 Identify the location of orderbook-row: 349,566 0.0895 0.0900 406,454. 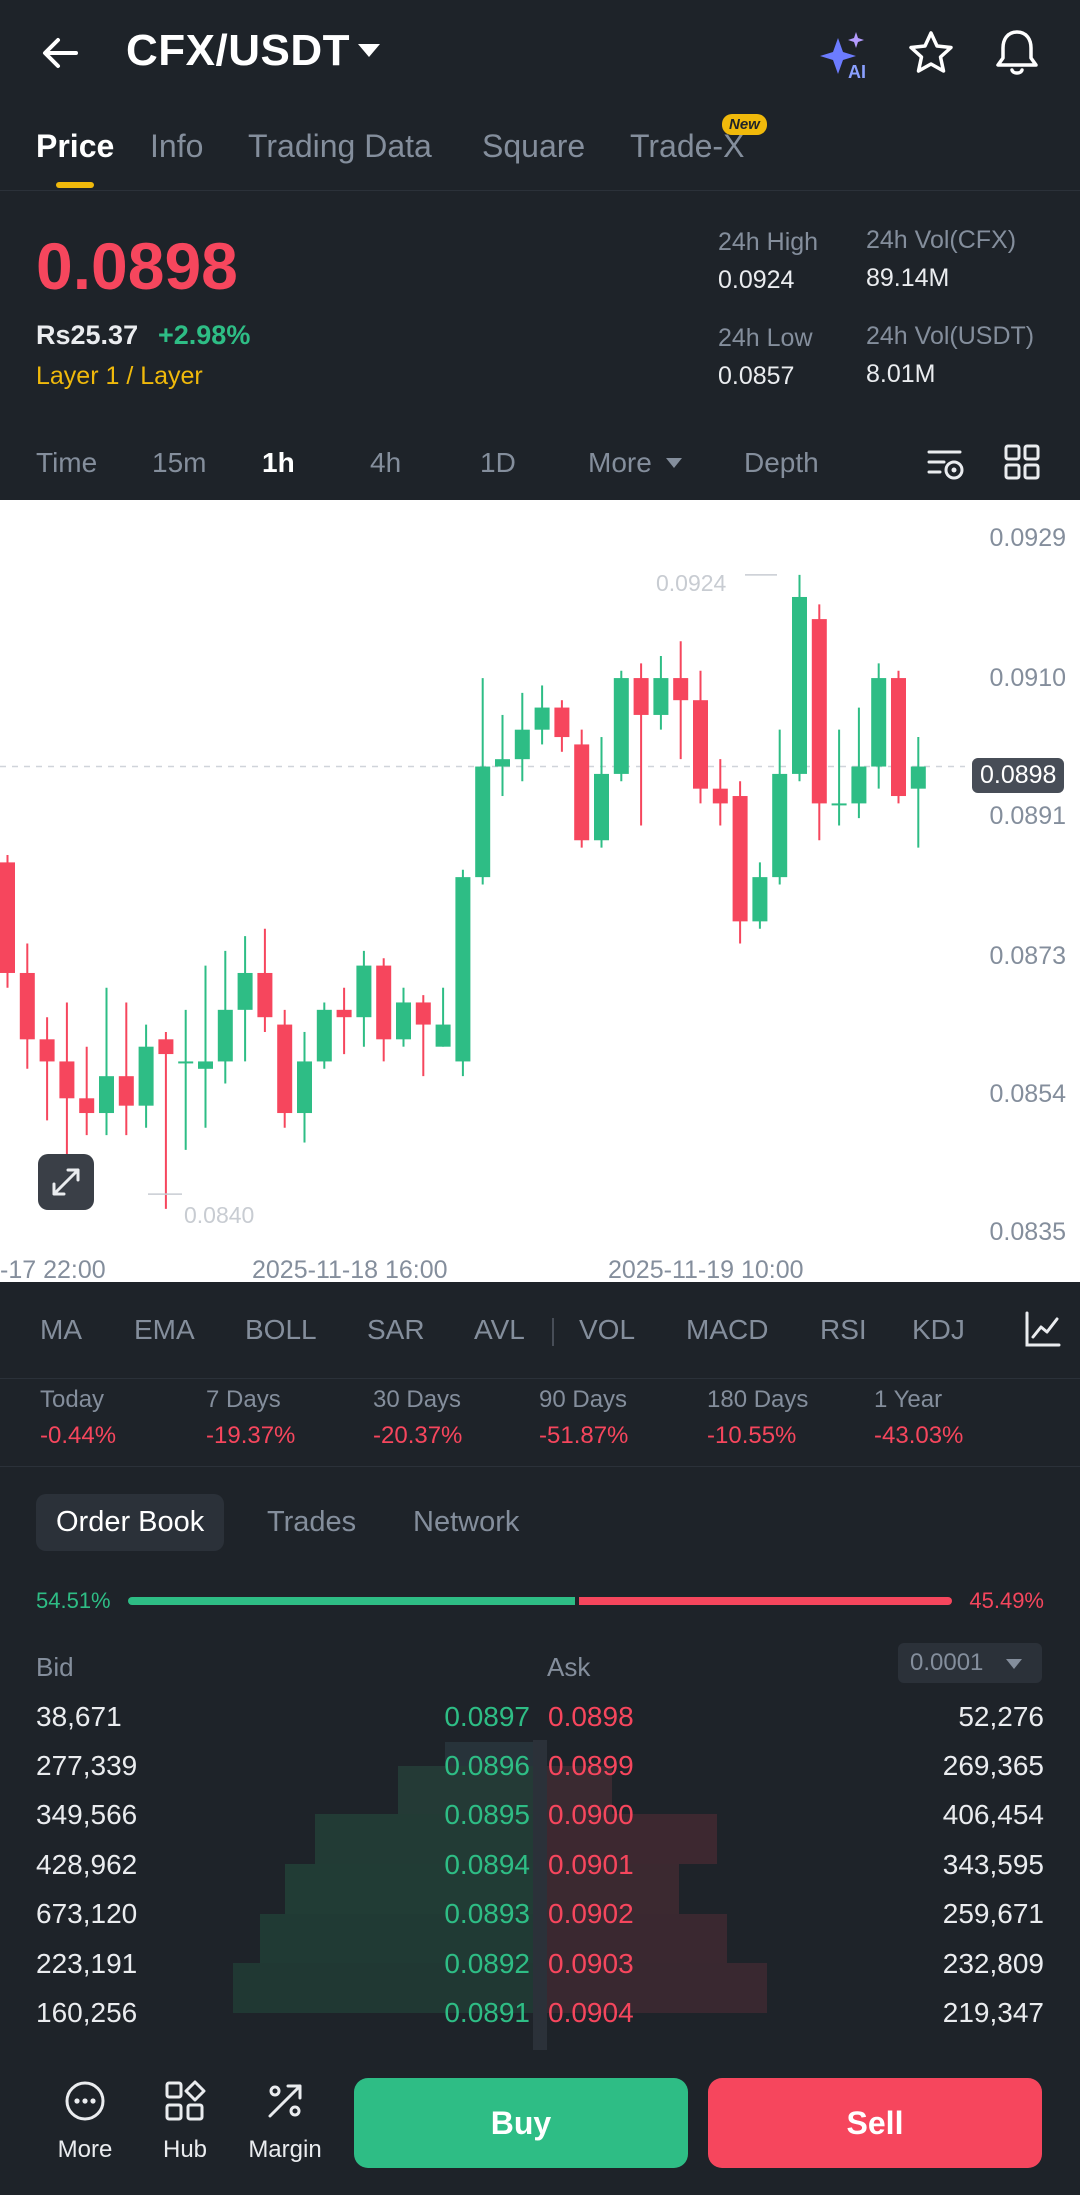
(540, 1815).